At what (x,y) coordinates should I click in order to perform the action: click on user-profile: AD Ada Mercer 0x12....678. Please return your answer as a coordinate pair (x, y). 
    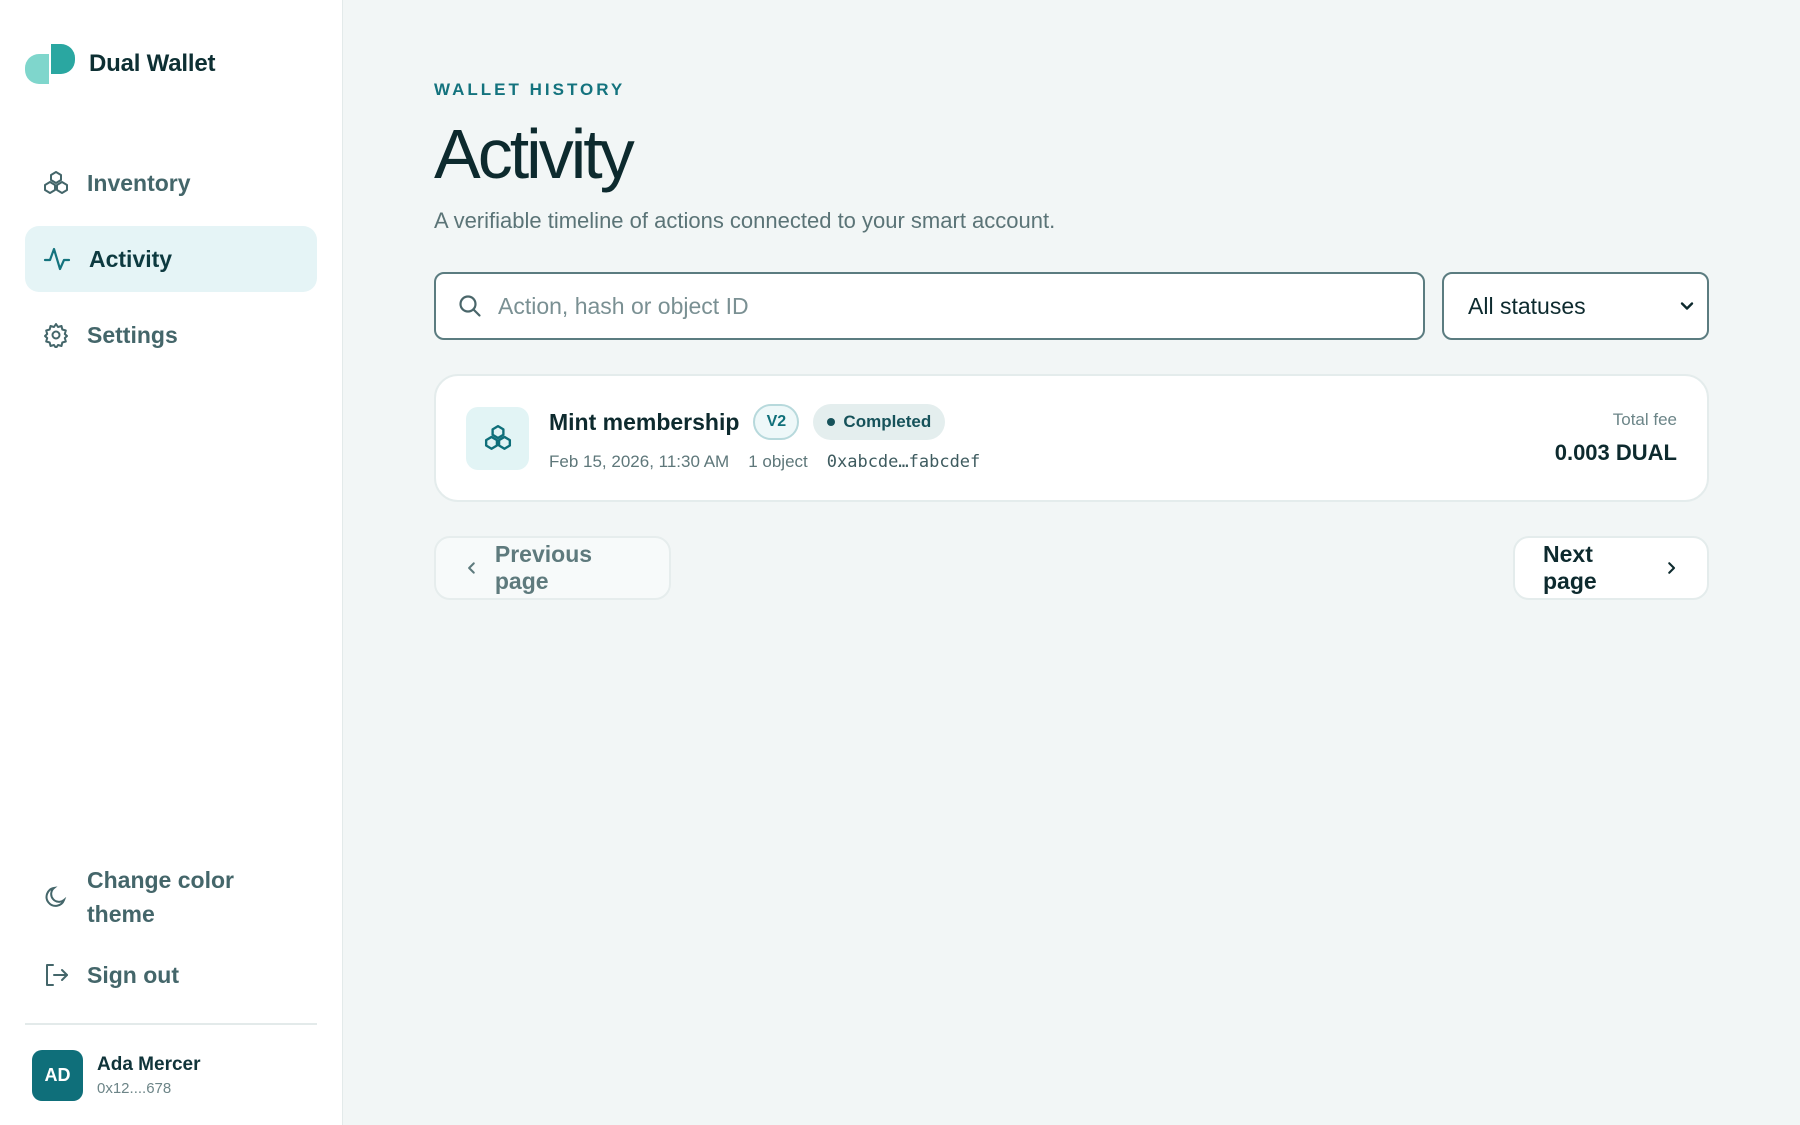
    Looking at the image, I should click on (171, 1075).